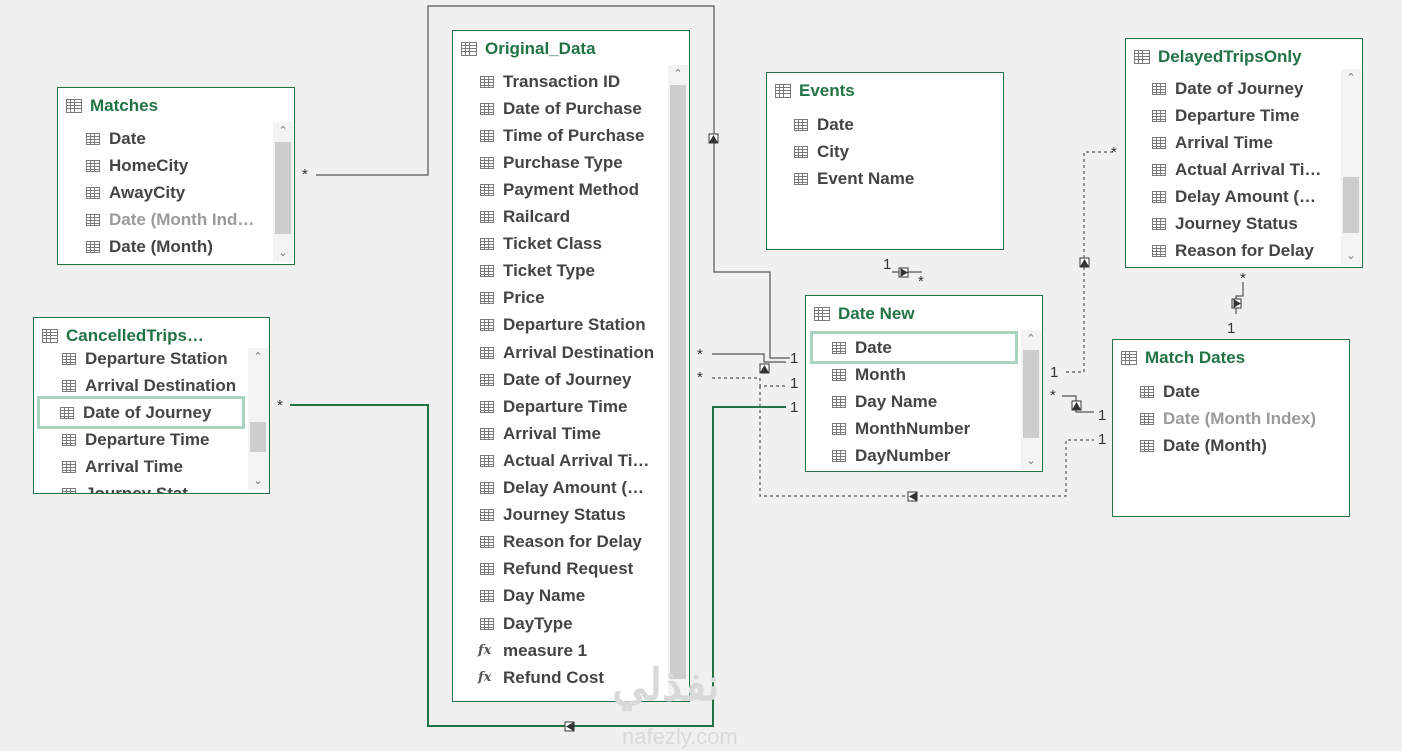 Image resolution: width=1402 pixels, height=751 pixels. What do you see at coordinates (537, 271) in the screenshot?
I see `column-item: Ticket Type` at bounding box center [537, 271].